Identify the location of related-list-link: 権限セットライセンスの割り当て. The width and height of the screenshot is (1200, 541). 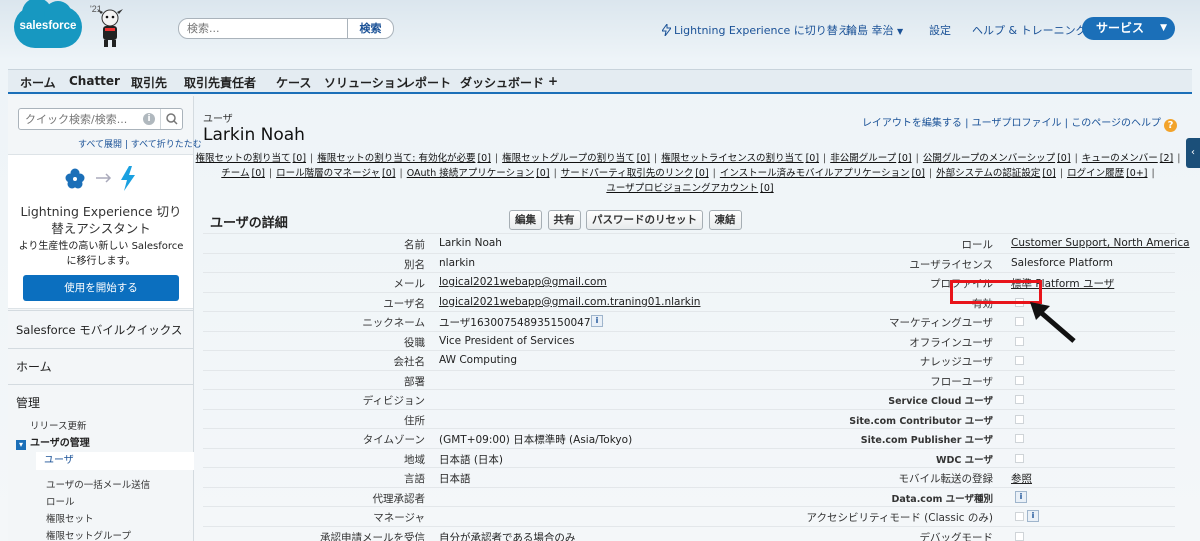
(732, 158).